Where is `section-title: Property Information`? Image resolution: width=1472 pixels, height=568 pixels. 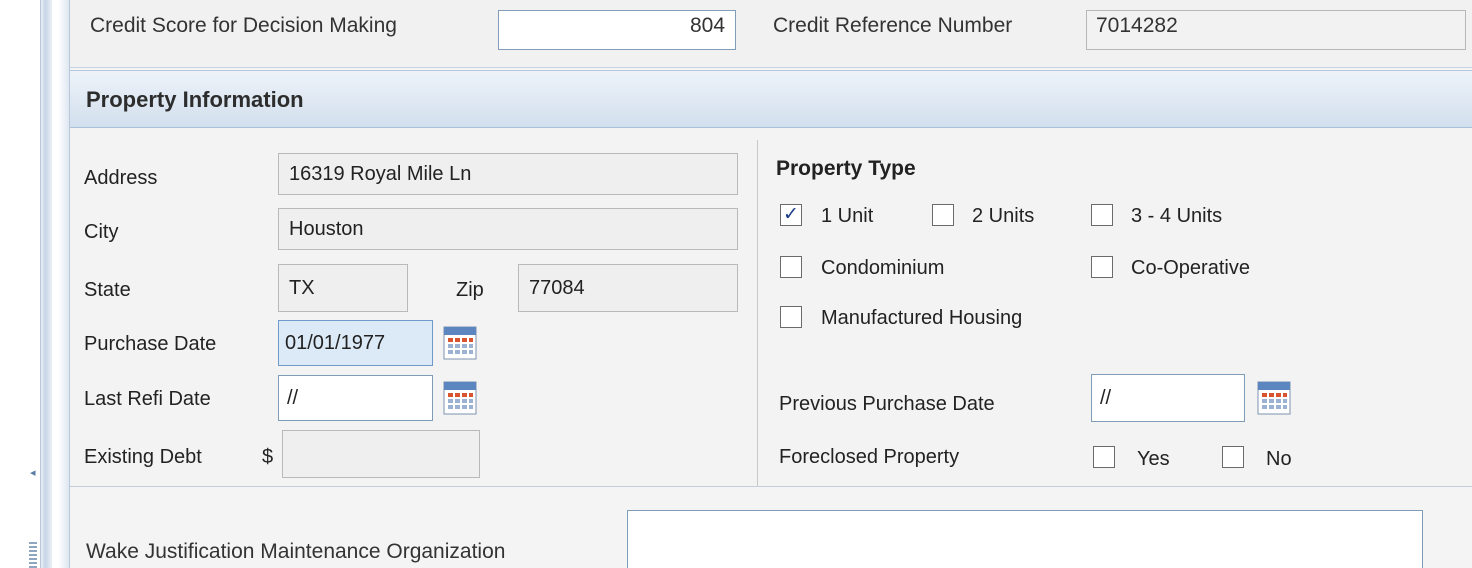
section-title: Property Information is located at coordinates (195, 99).